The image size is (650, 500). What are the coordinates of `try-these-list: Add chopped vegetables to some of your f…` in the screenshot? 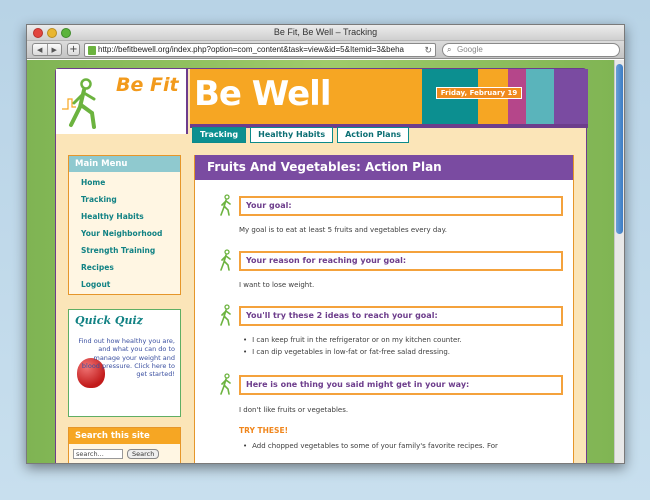 It's located at (370, 448).